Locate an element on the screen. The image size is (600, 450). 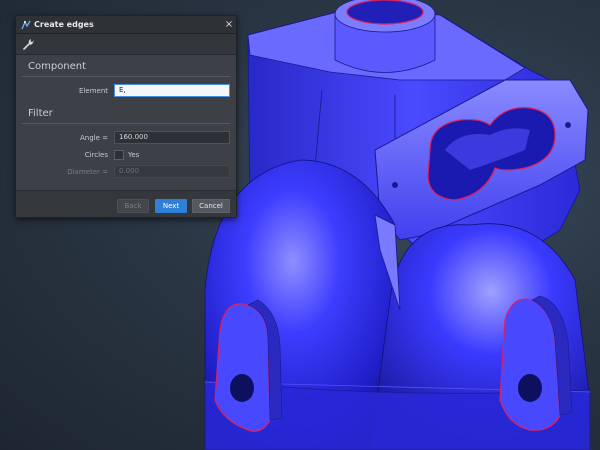
cancel-button: Cancel is located at coordinates (211, 206).